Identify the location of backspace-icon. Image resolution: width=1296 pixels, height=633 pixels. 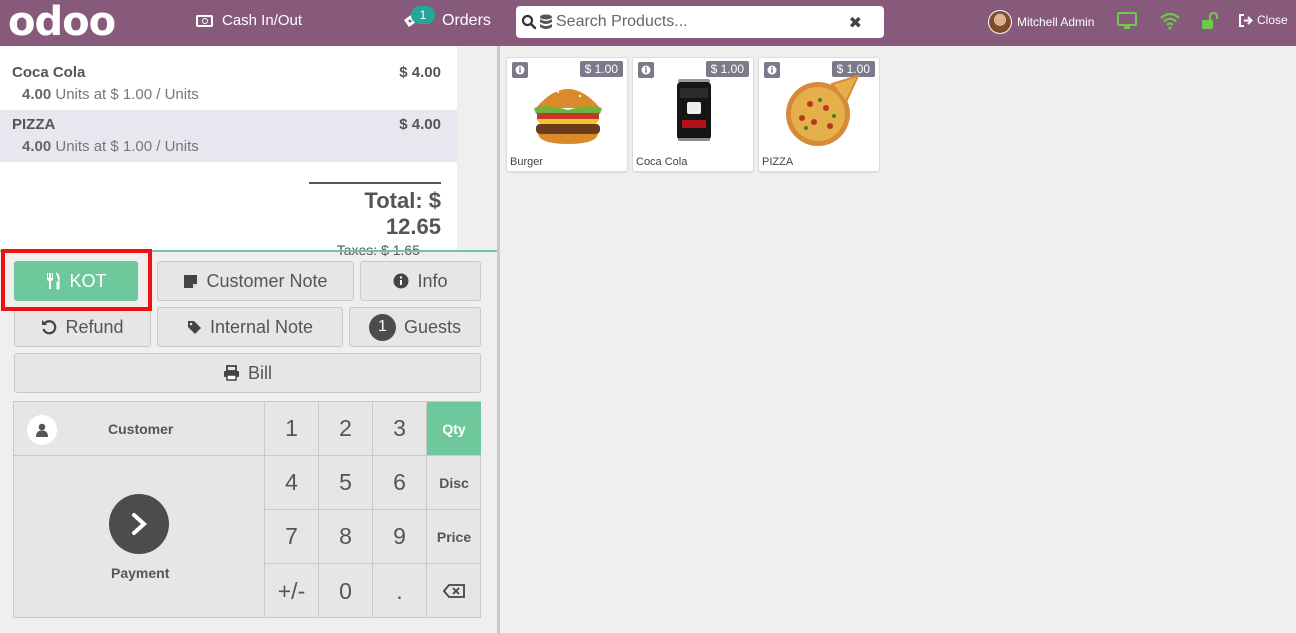
(454, 591).